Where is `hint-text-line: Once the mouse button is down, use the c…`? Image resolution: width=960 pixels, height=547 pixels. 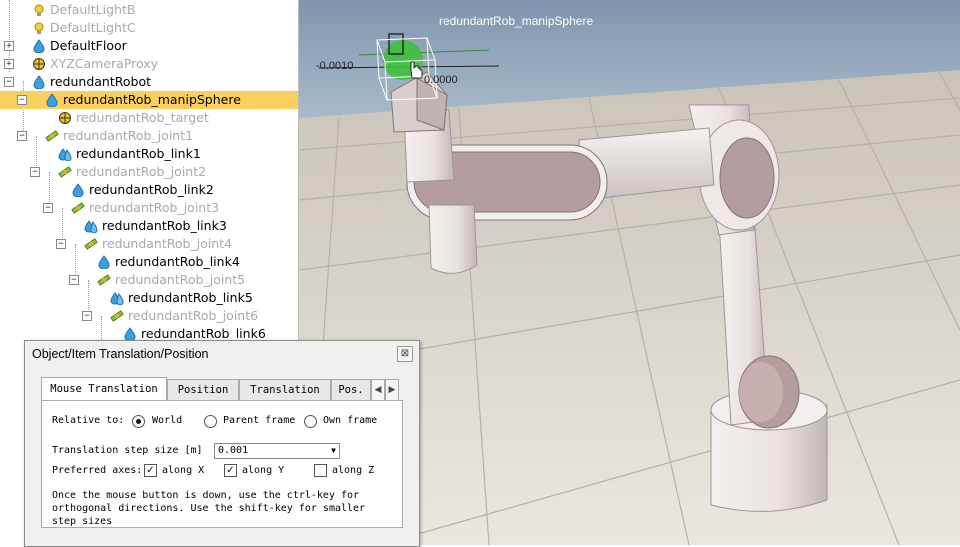
hint-text-line: Once the mouse button is down, use the c… is located at coordinates (206, 495).